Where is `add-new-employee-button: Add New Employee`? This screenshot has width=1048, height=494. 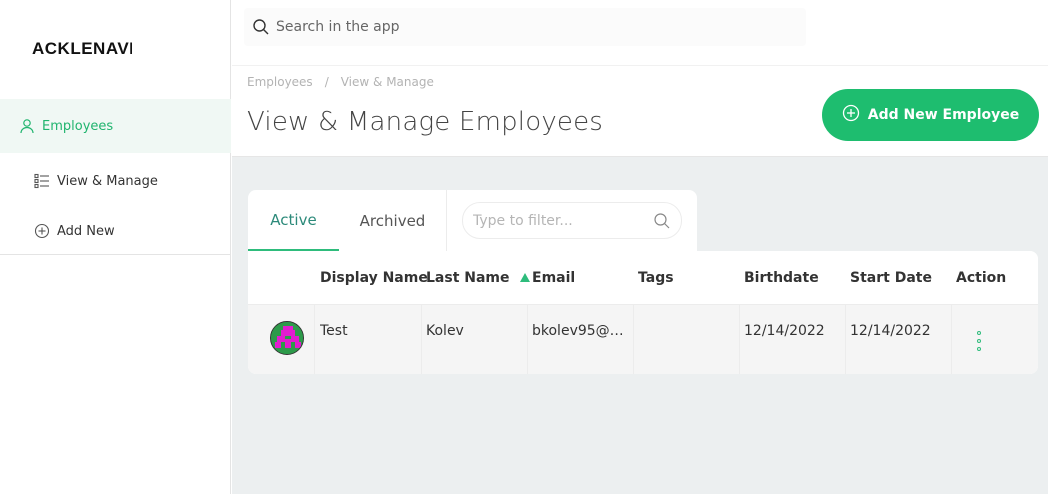
add-new-employee-button: Add New Employee is located at coordinates (930, 115).